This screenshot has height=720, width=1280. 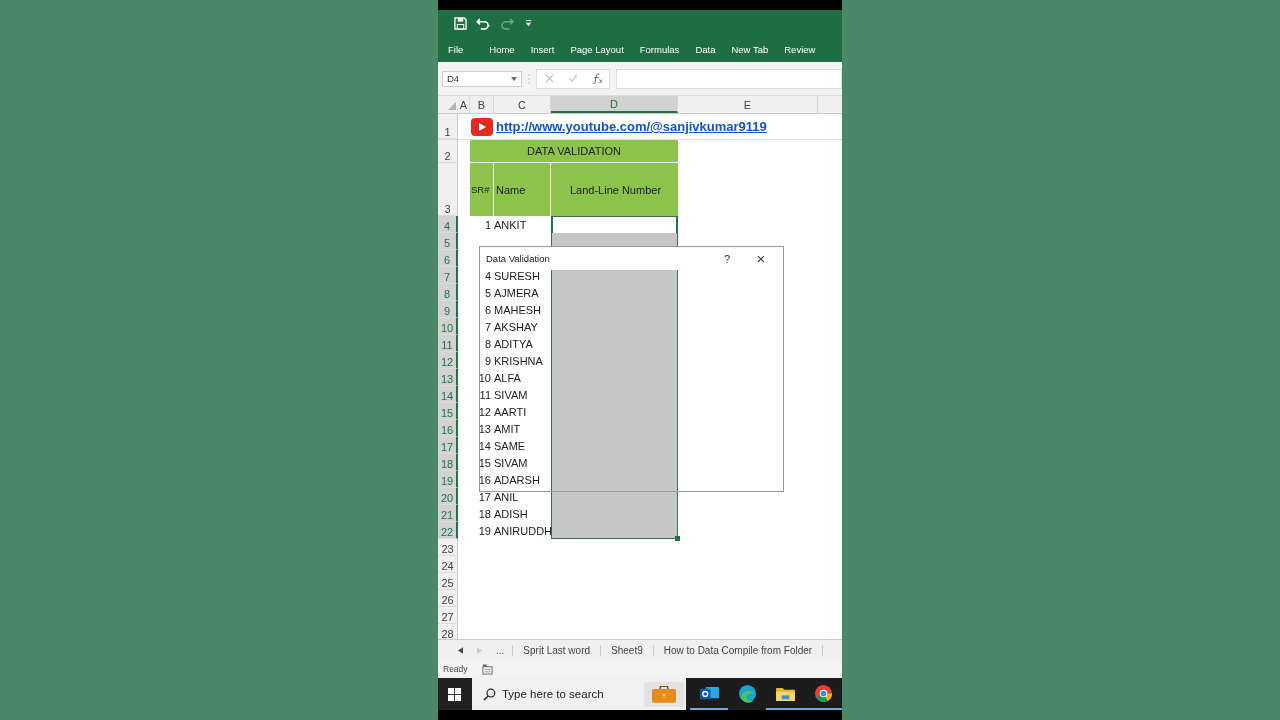 What do you see at coordinates (484, 513) in the screenshot?
I see `table-cell: 18` at bounding box center [484, 513].